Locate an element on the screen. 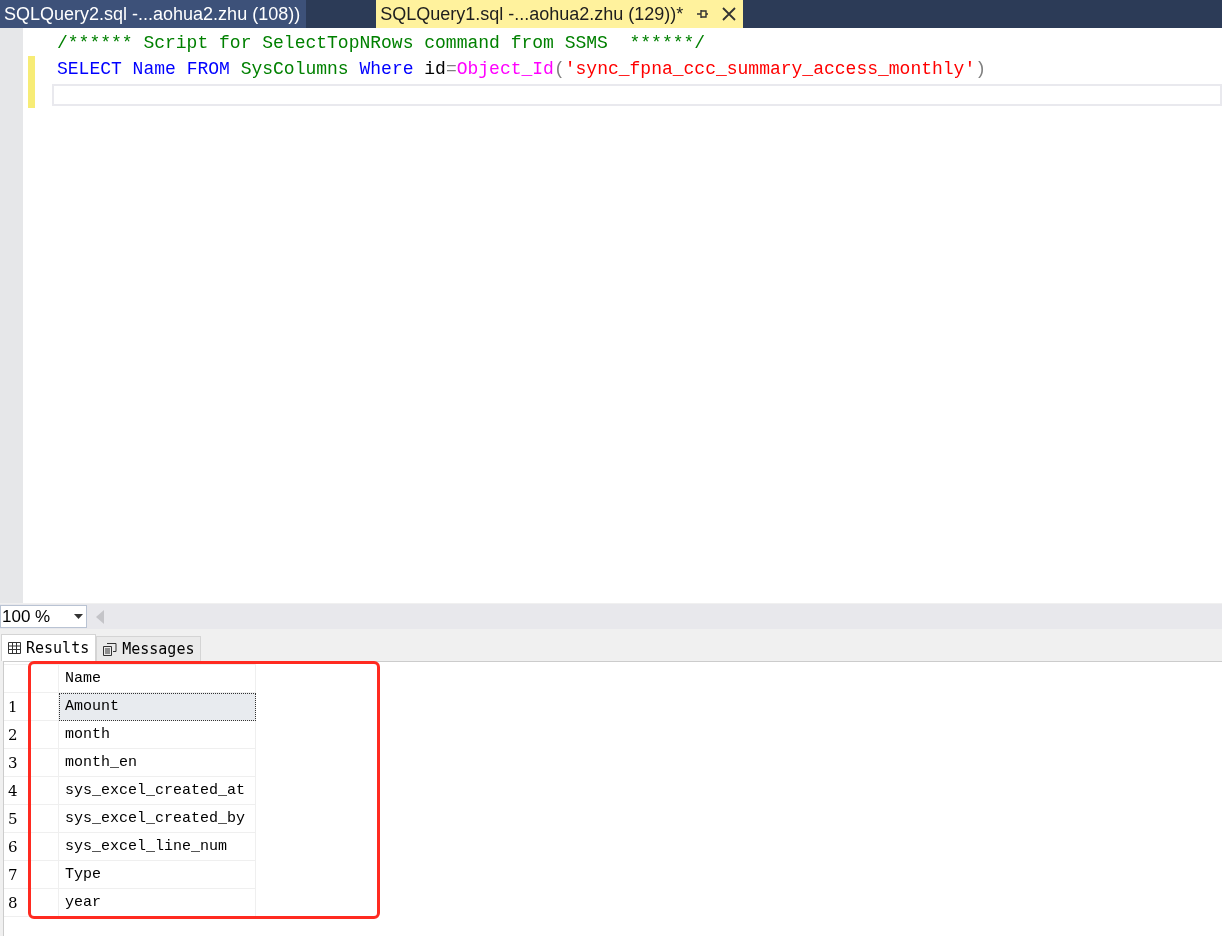 The height and width of the screenshot is (936, 1222). column-header: Name is located at coordinates (157, 678).